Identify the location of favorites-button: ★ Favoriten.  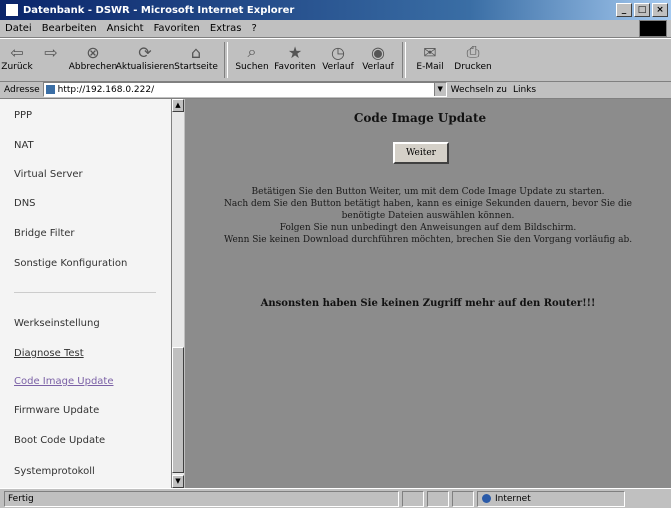
(295, 56).